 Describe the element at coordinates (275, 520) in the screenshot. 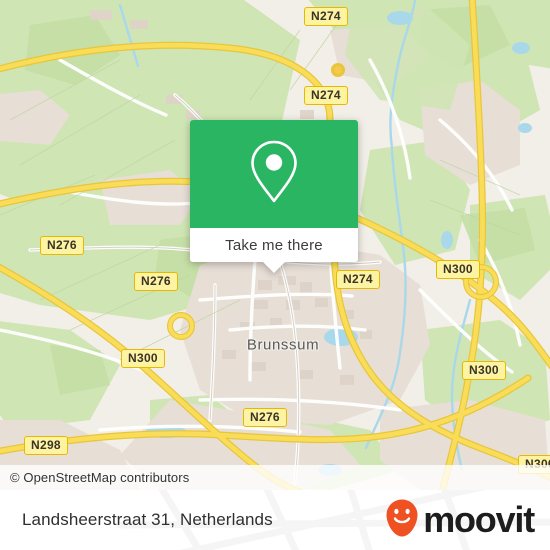

I see `footer-bar: Landsheerstraat 31, Netherlands moovit` at that location.